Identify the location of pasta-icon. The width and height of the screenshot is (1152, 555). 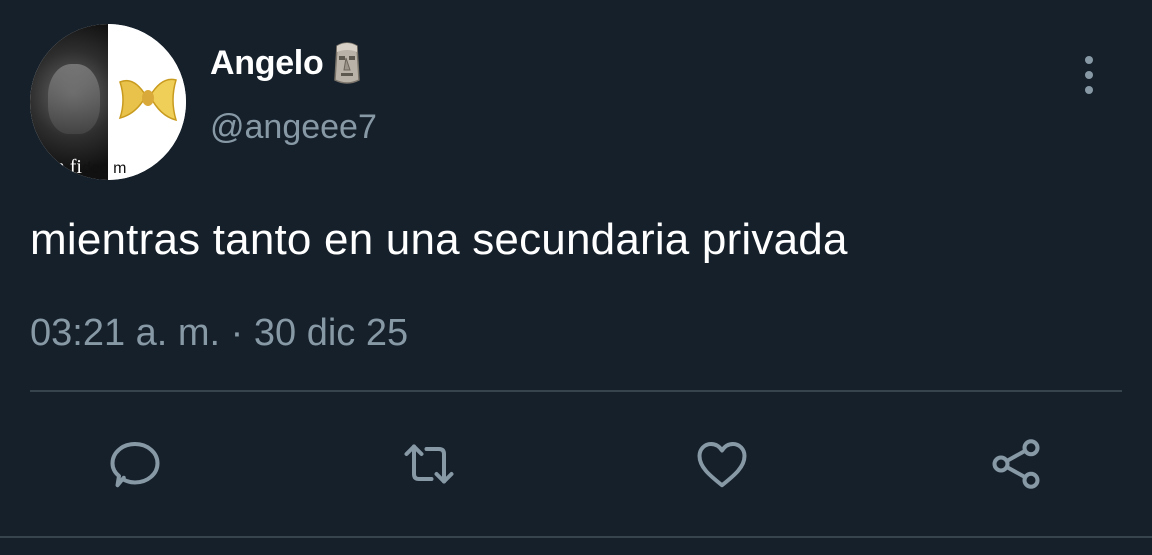
(148, 100).